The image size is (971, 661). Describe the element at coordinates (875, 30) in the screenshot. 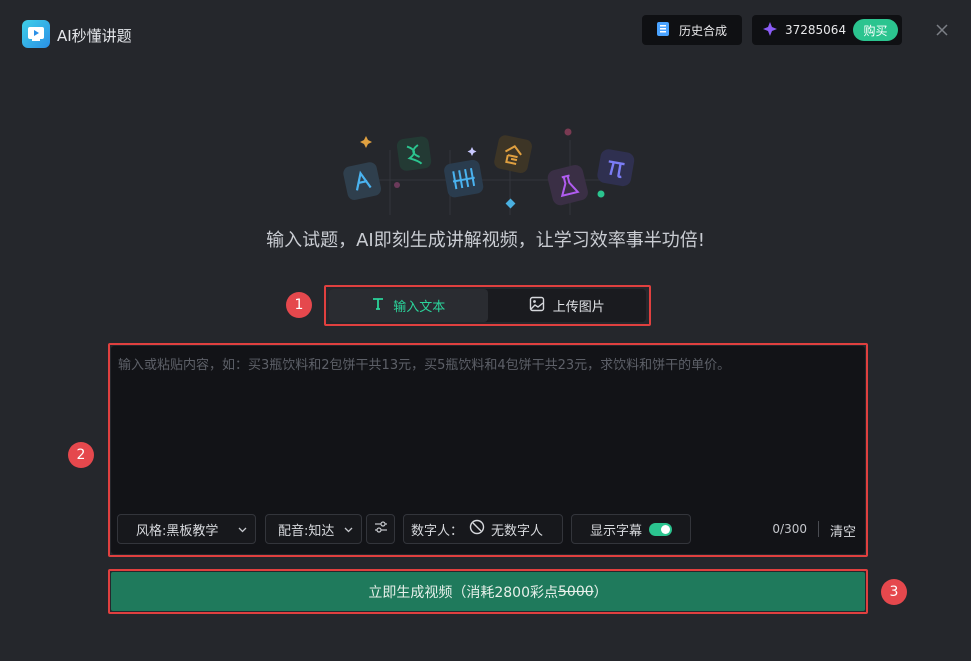

I see `buy-button: 购买` at that location.